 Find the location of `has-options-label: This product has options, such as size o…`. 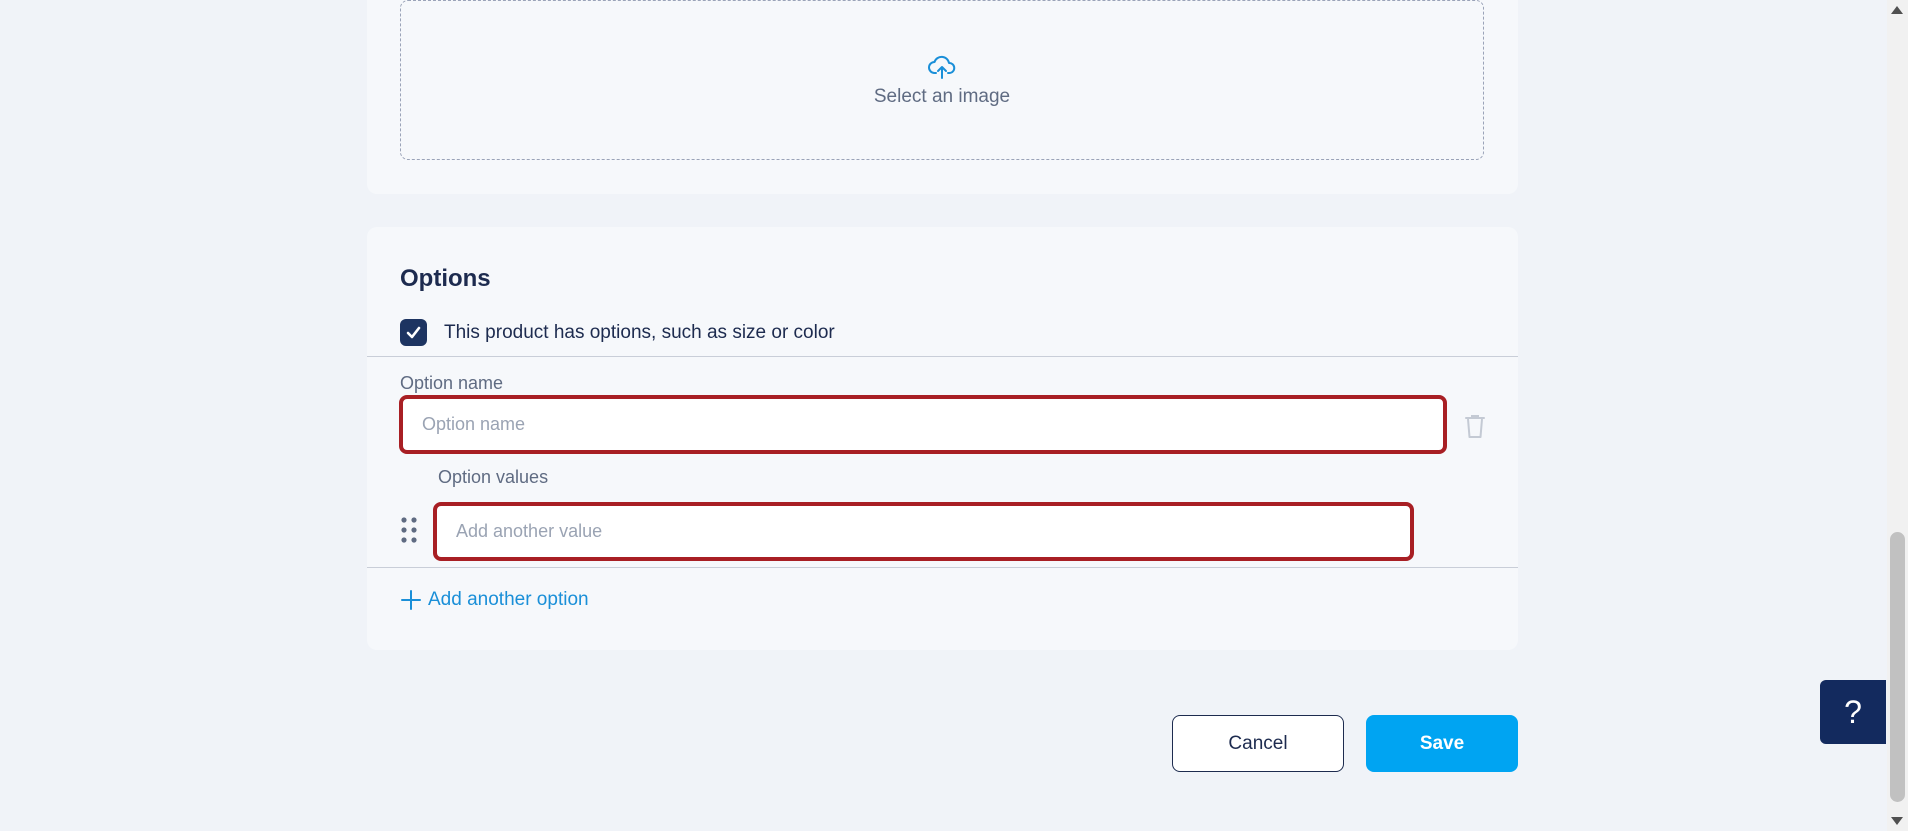

has-options-label: This product has options, such as size o… is located at coordinates (639, 332).